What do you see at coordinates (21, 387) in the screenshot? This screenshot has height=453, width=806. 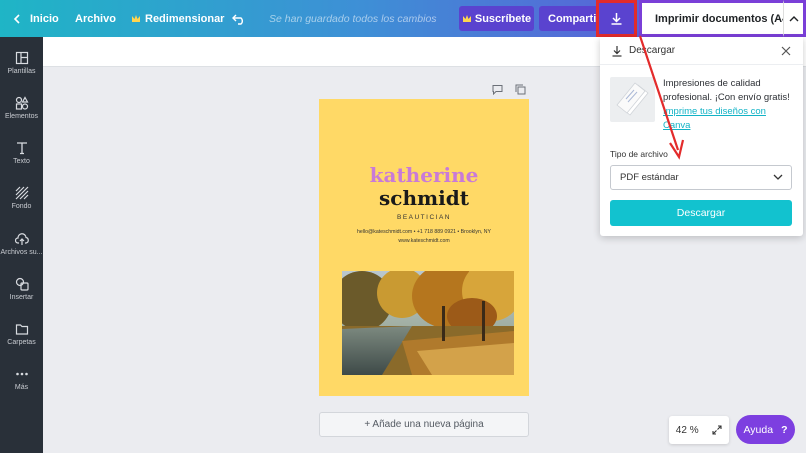 I see `sidebar-item-label: Más` at bounding box center [21, 387].